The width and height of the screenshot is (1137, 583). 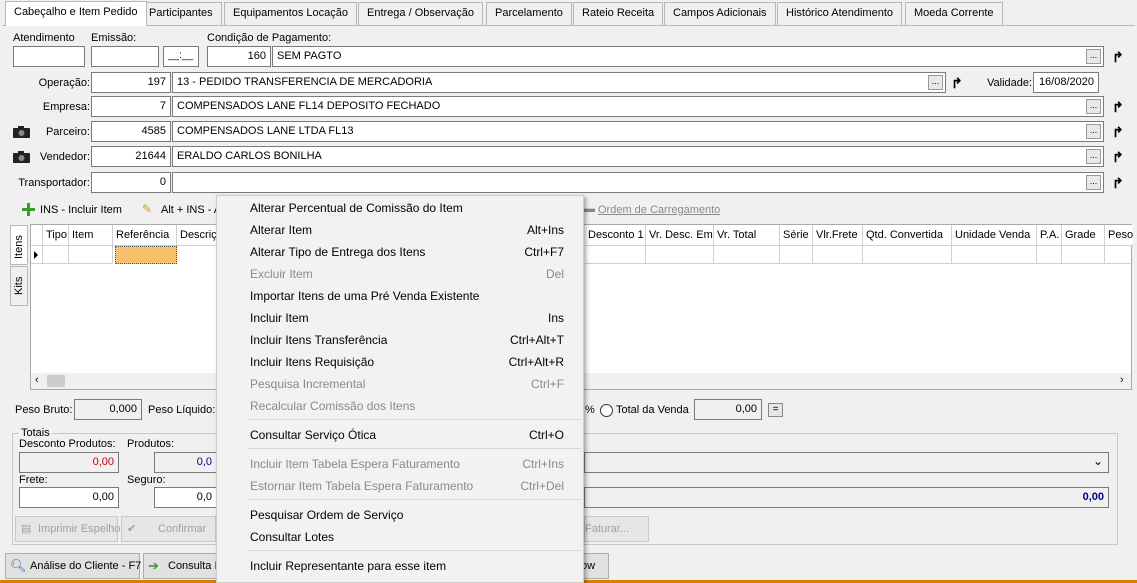 What do you see at coordinates (131, 182) in the screenshot?
I see `transportador-code-input: 0` at bounding box center [131, 182].